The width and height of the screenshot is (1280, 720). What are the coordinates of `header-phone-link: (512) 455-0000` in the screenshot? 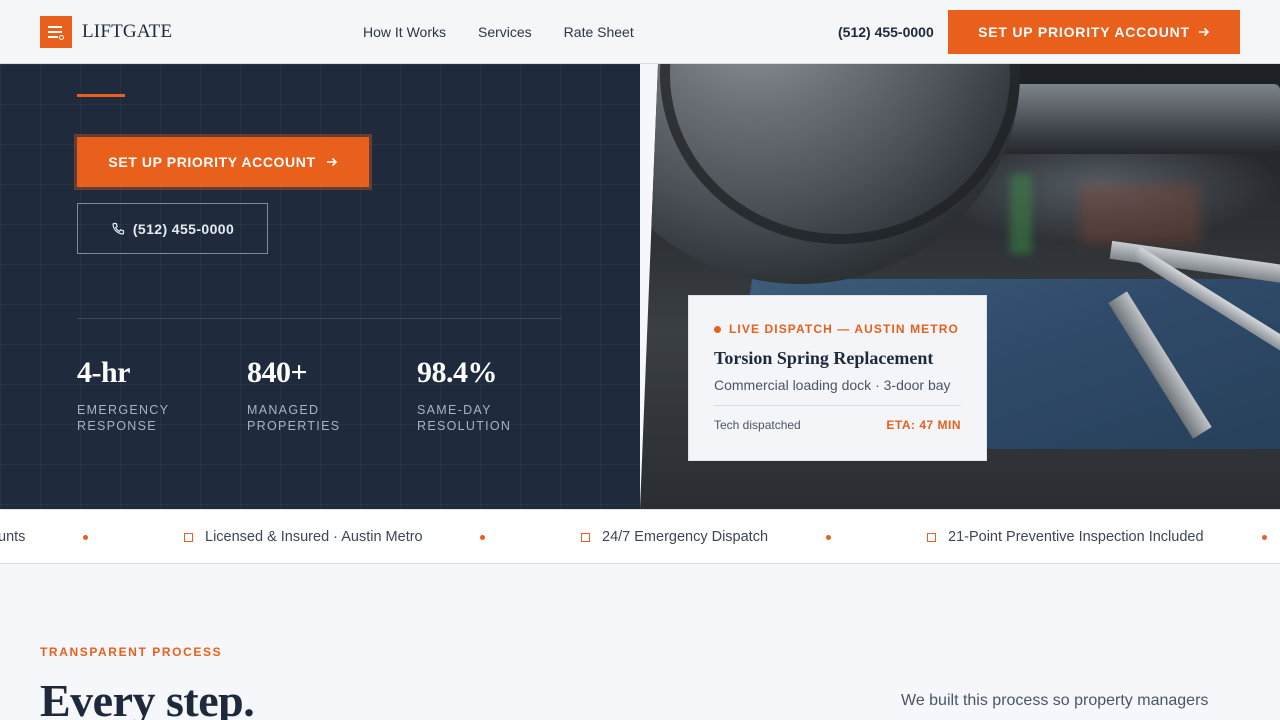 It's located at (886, 32).